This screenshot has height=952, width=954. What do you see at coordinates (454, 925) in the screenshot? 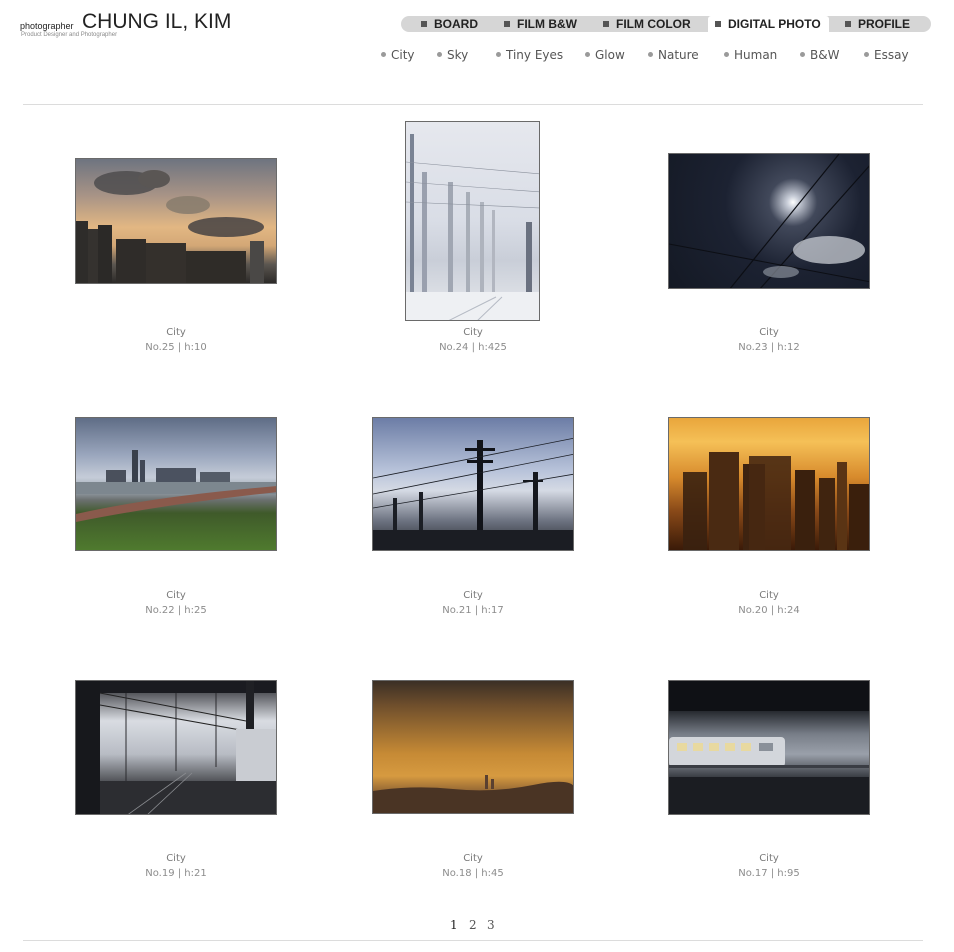
I see `page-1-link: 1` at bounding box center [454, 925].